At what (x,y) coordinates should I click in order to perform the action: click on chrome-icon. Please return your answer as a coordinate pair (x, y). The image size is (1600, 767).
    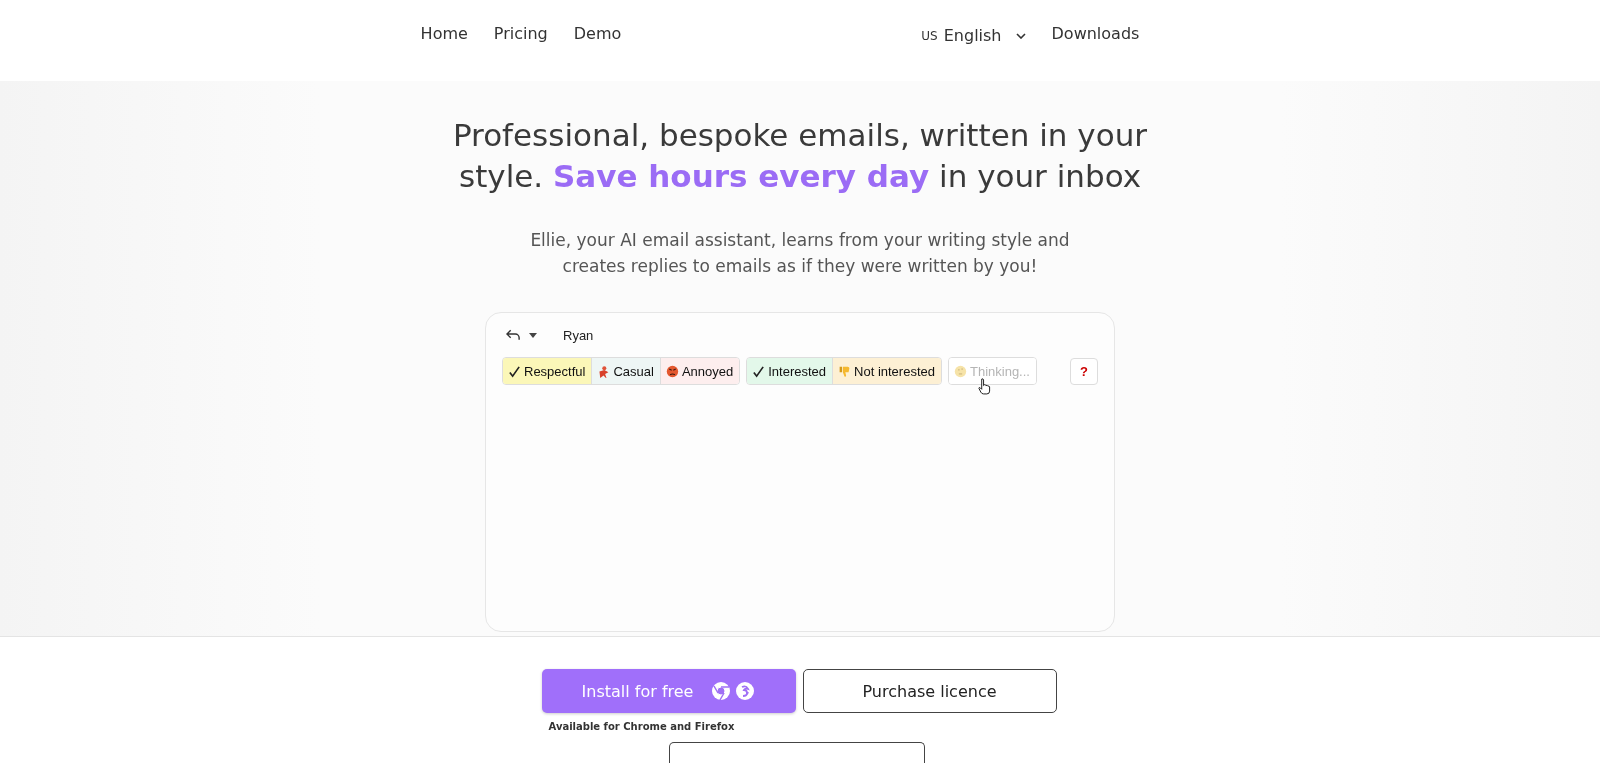
    Looking at the image, I should click on (721, 691).